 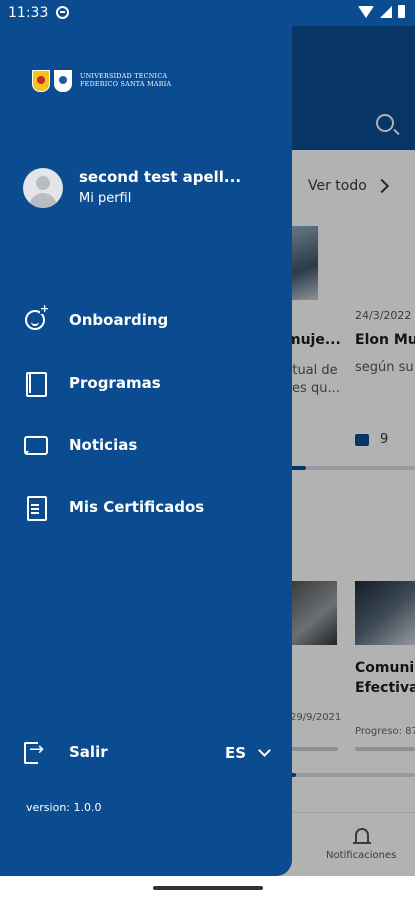 I want to click on chevron-down-icon, so click(x=264, y=750).